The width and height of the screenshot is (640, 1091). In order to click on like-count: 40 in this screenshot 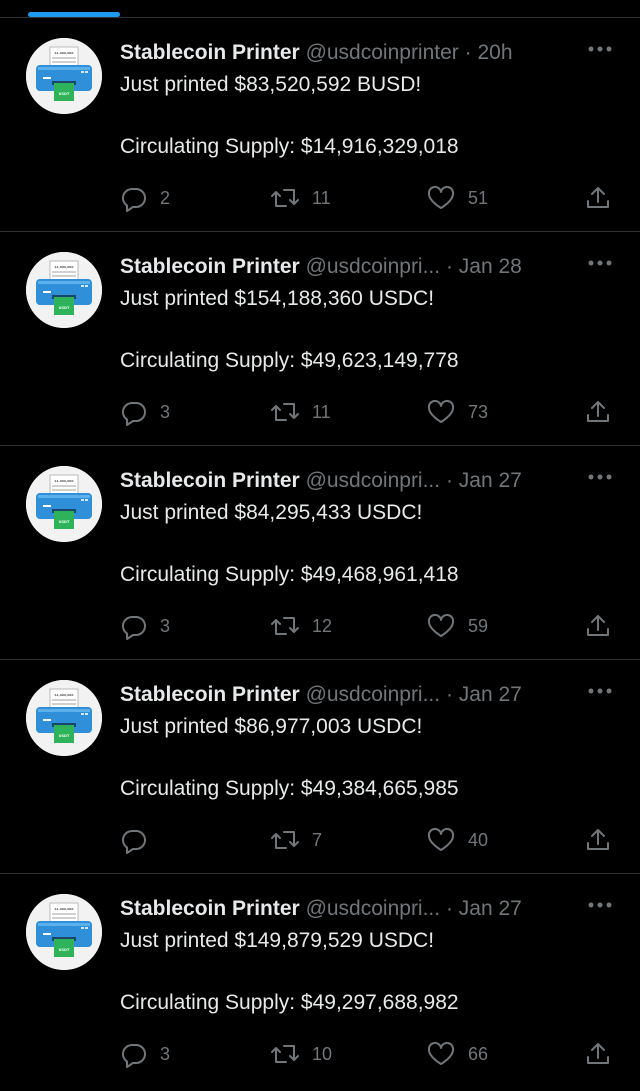, I will do `click(478, 839)`.